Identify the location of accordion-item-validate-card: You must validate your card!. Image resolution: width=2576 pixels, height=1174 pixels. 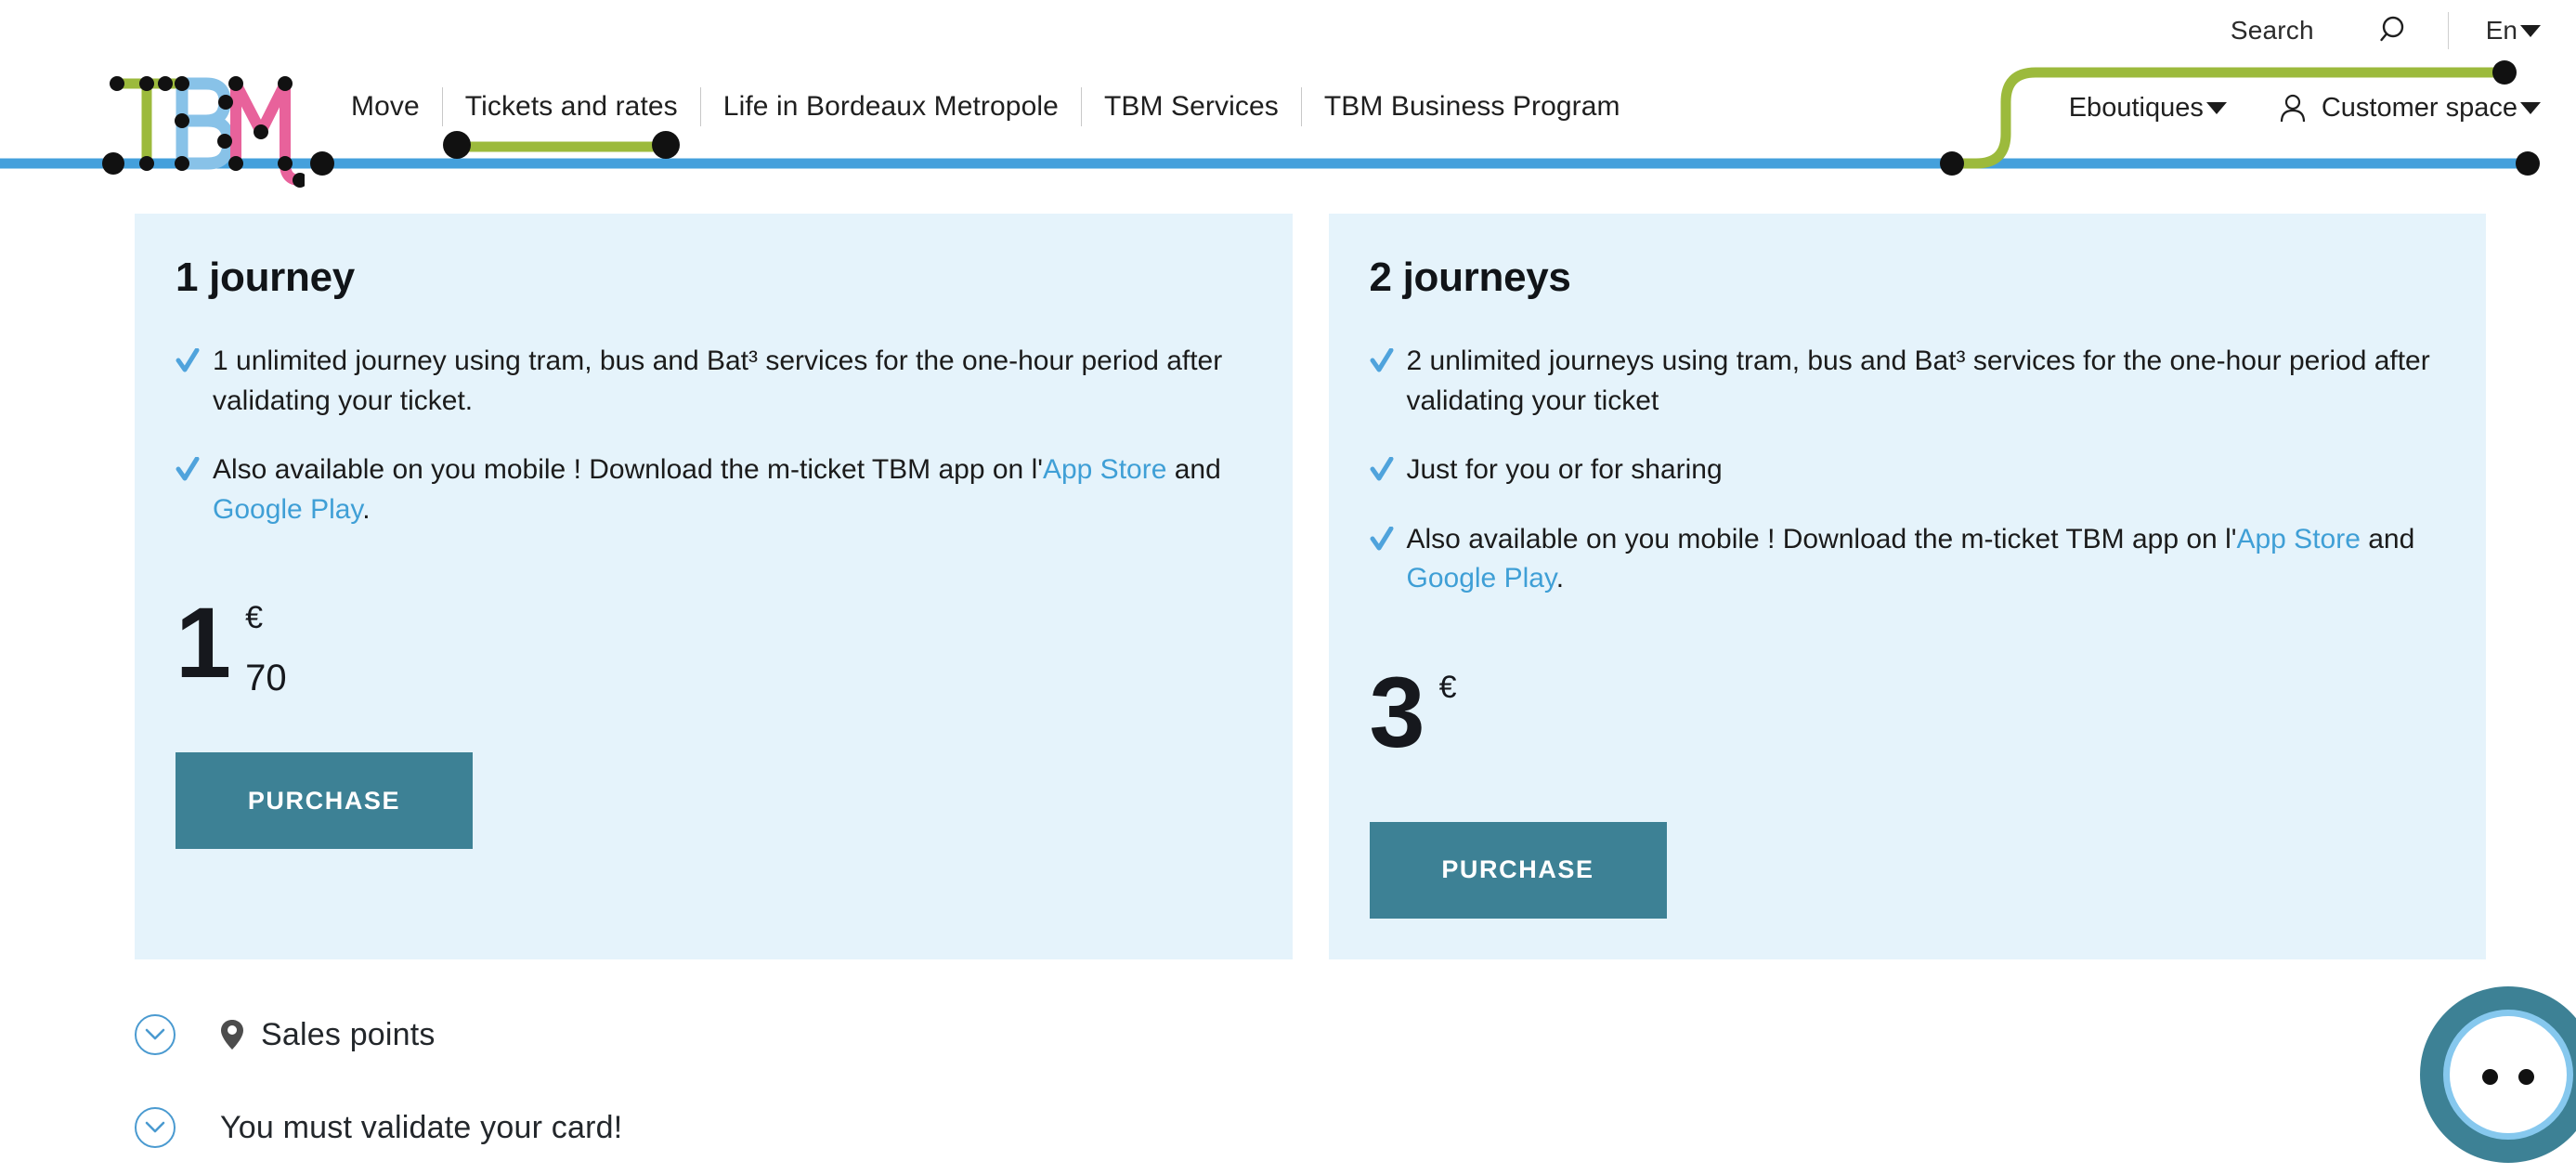
(1295, 1127).